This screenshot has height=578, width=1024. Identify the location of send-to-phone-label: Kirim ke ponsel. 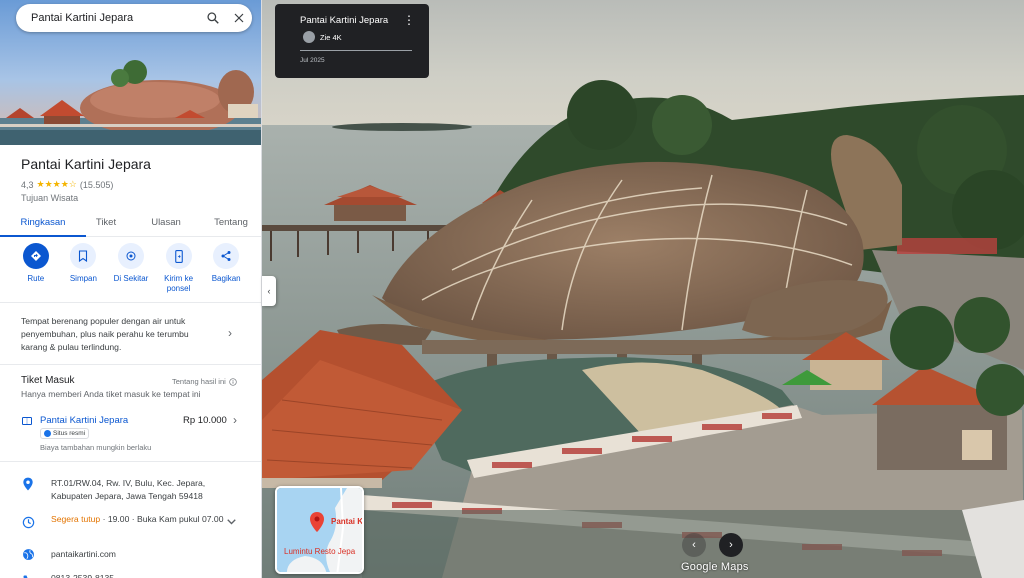
(179, 283).